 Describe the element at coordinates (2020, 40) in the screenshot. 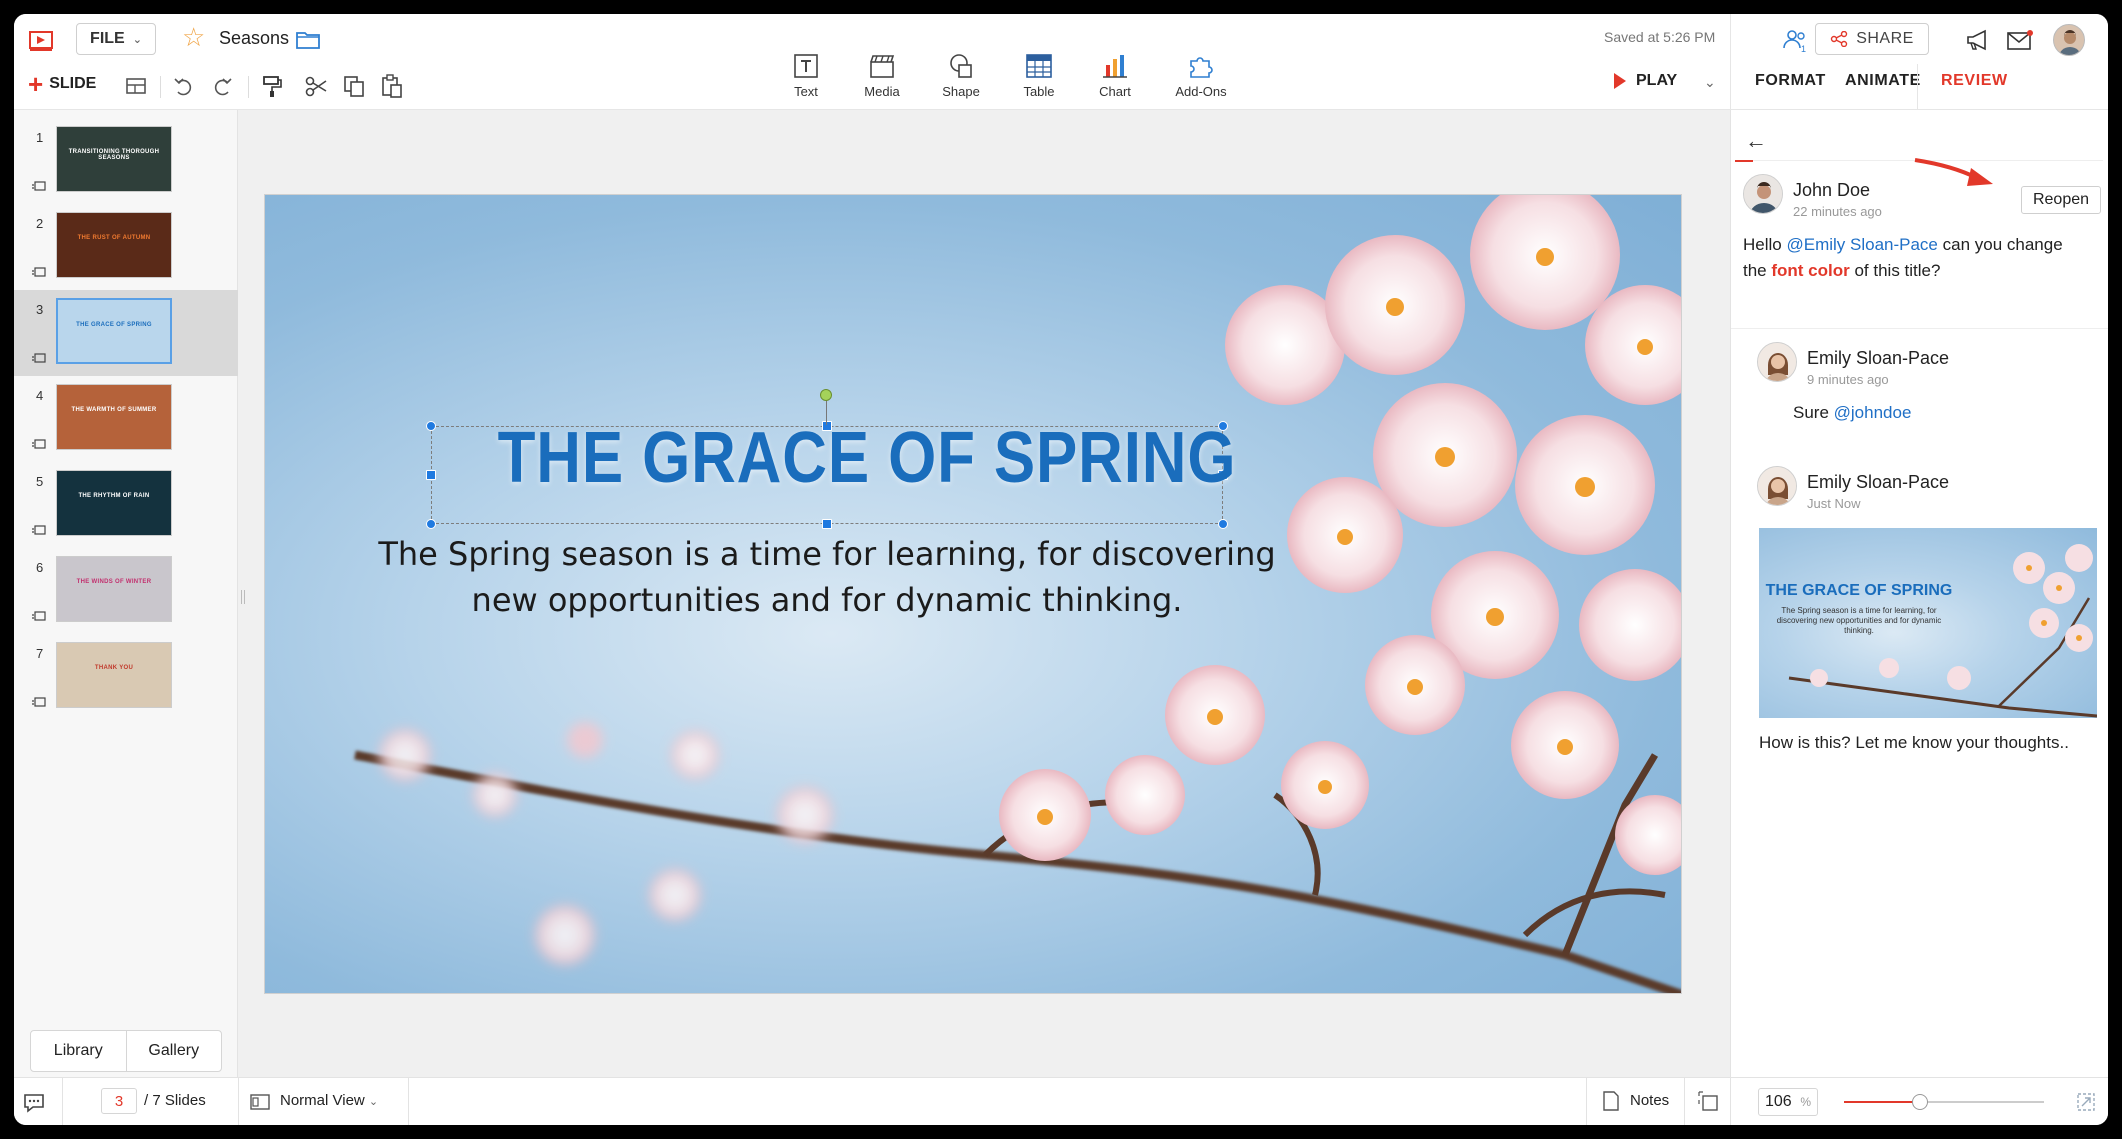

I see `mail-icon` at that location.